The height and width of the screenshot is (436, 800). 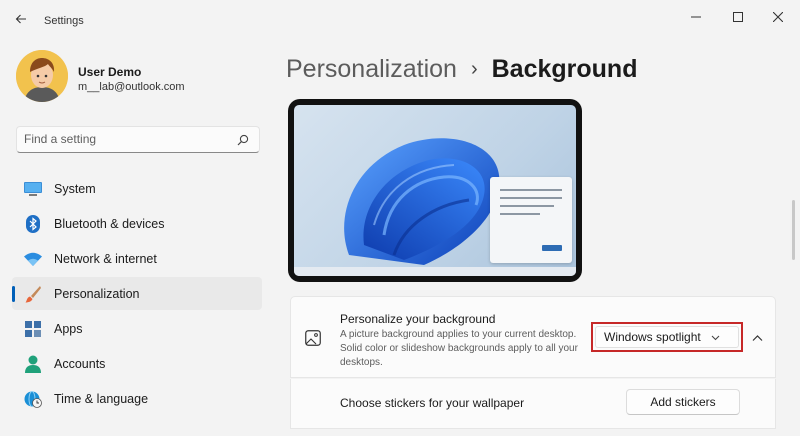 I want to click on apps-icon, so click(x=33, y=329).